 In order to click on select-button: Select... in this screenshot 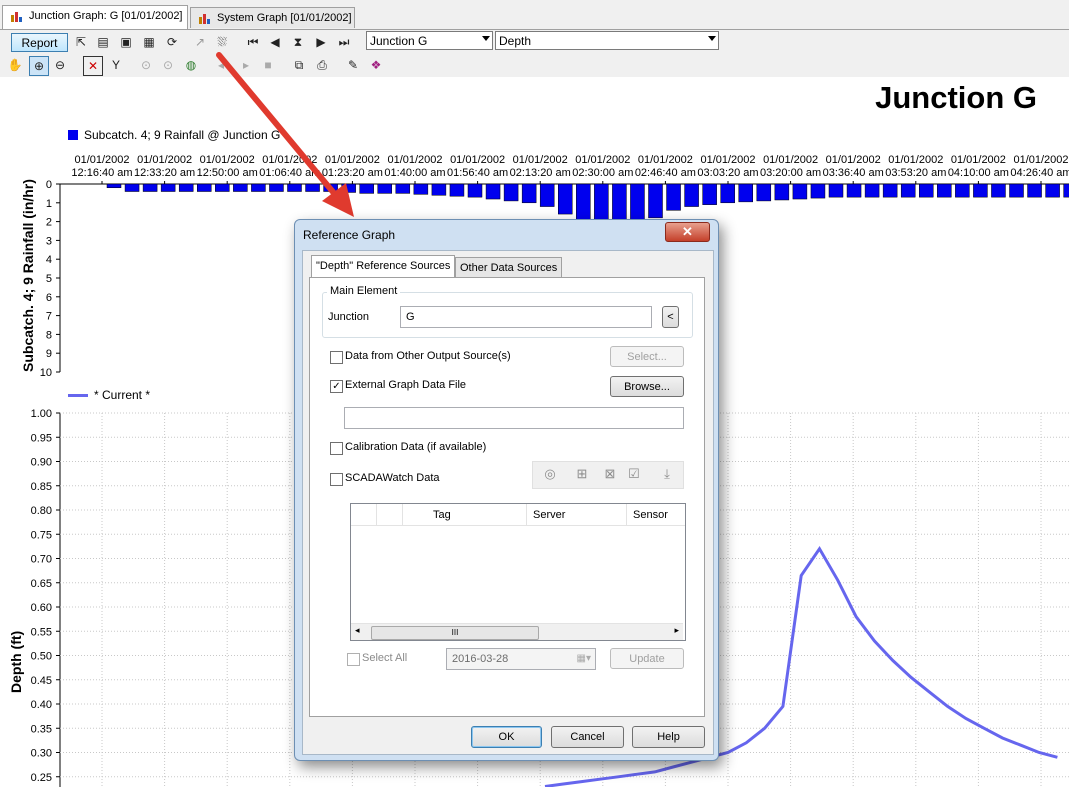, I will do `click(647, 356)`.